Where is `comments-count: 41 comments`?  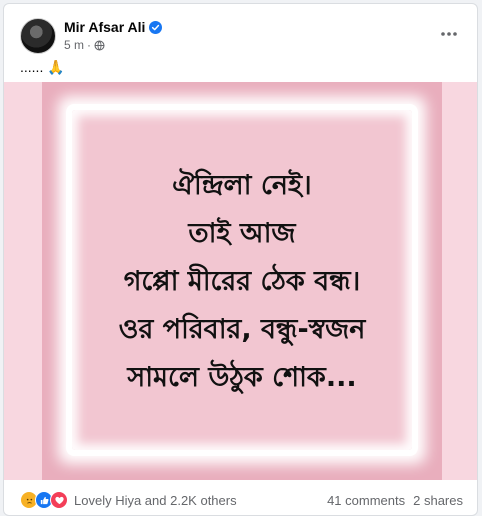
comments-count: 41 comments is located at coordinates (366, 500).